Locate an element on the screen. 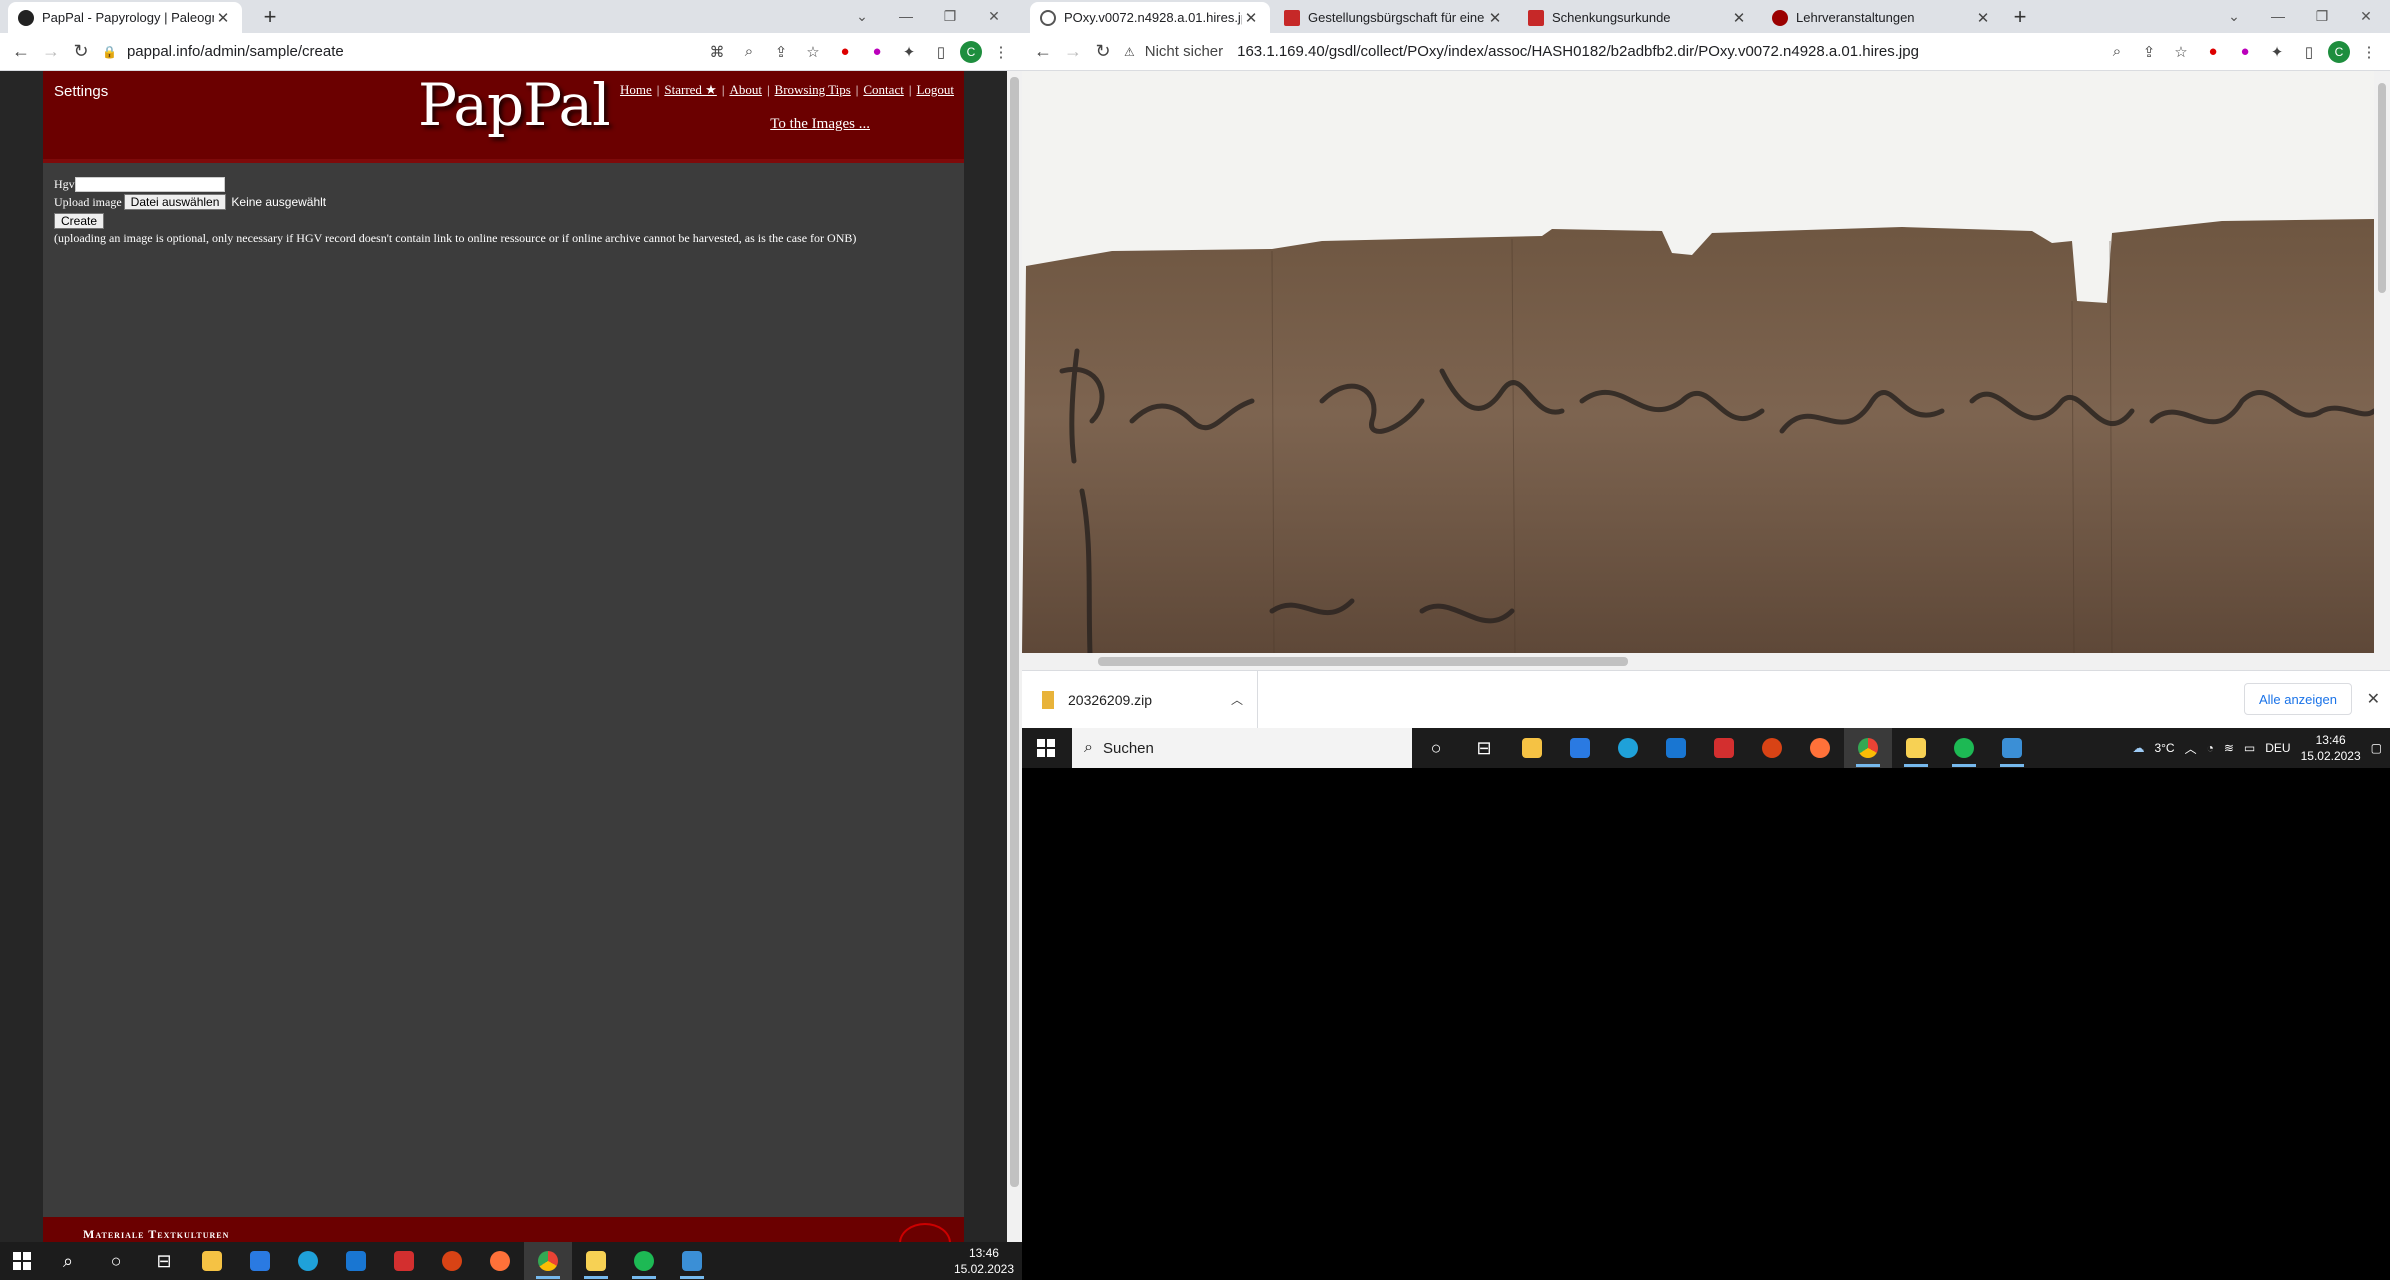  nav-logout: Logout is located at coordinates (935, 89).